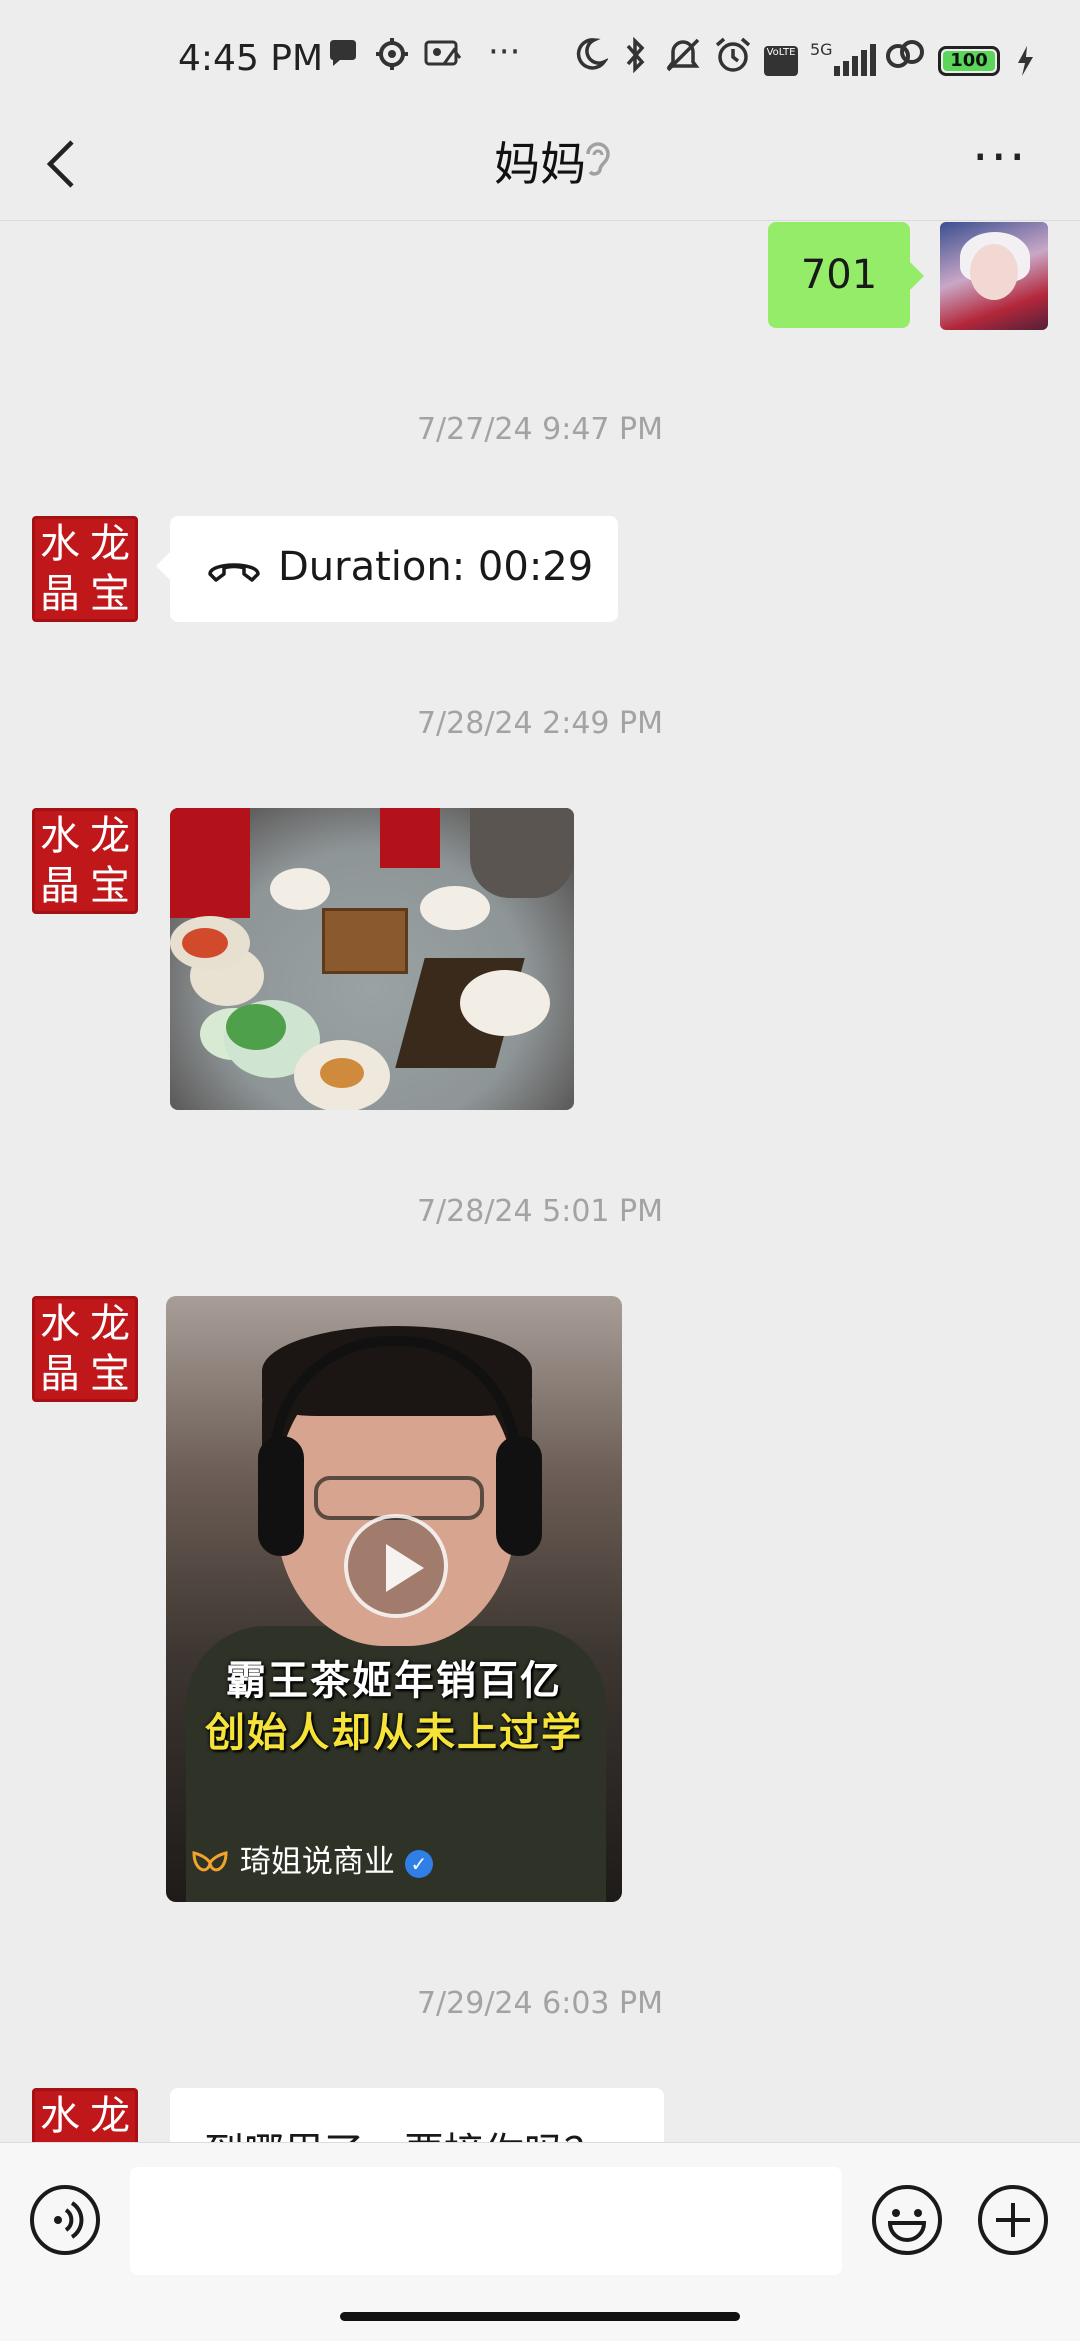 The height and width of the screenshot is (2341, 1080). Describe the element at coordinates (417, 2115) in the screenshot. I see `message-bubble-contact: 到哪里了，要接你吗？` at that location.